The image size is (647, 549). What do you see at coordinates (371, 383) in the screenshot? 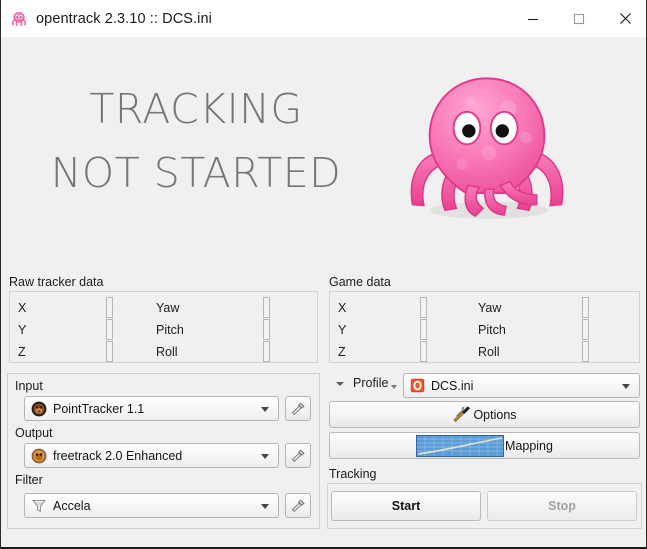
I see `profile-label: Profile` at bounding box center [371, 383].